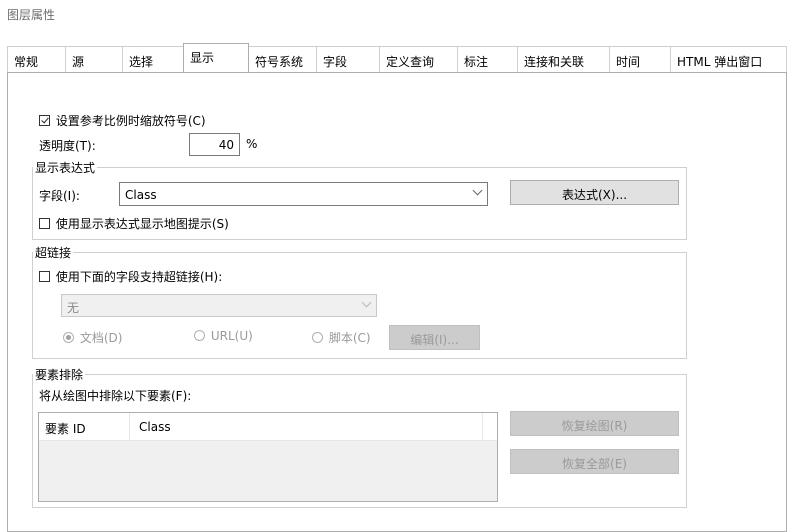 This screenshot has height=532, width=787. I want to click on map-tips-option: 使用显示表达式显示地图提示(S), so click(134, 223).